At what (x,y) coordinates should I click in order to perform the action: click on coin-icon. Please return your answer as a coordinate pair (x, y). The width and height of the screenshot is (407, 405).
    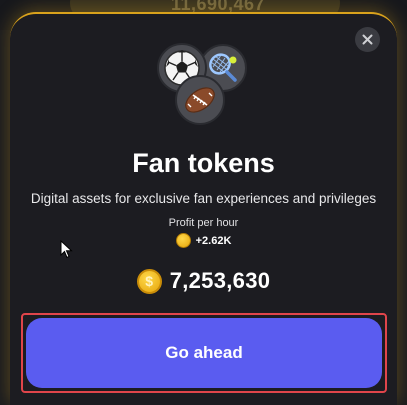
    Looking at the image, I should click on (183, 240).